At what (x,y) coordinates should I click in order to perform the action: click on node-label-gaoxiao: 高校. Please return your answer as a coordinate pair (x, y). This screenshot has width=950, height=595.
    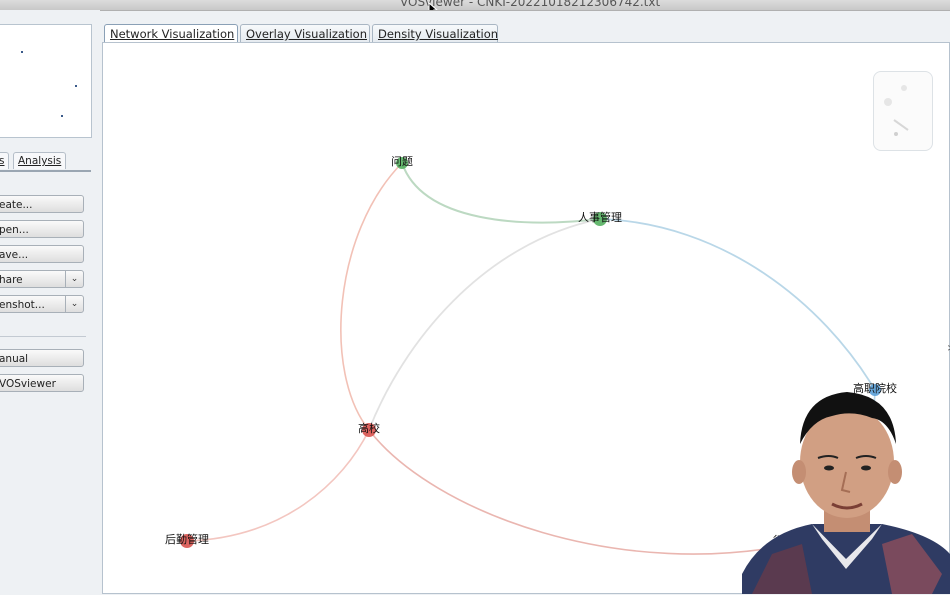
    Looking at the image, I should click on (369, 428).